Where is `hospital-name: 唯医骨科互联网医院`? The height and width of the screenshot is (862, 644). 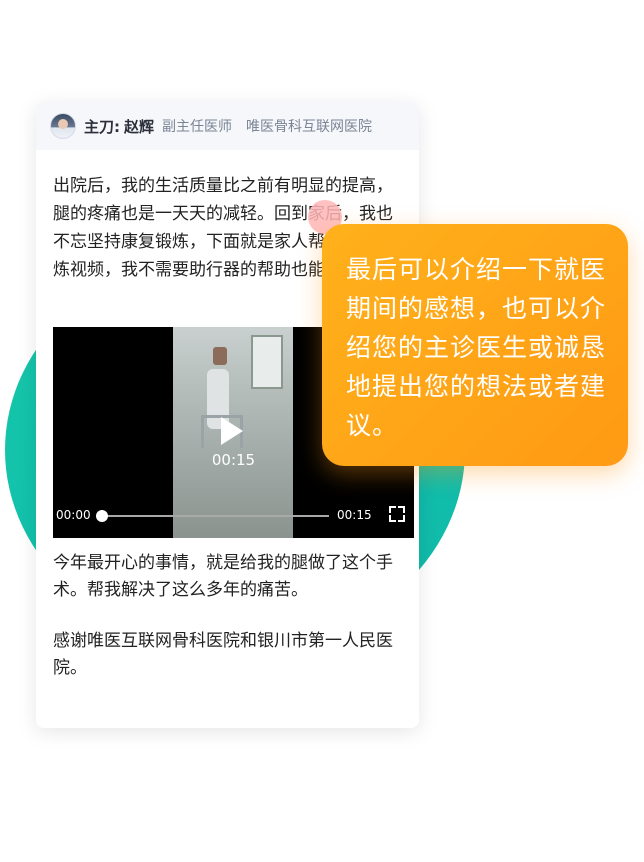
hospital-name: 唯医骨科互联网医院 is located at coordinates (309, 126).